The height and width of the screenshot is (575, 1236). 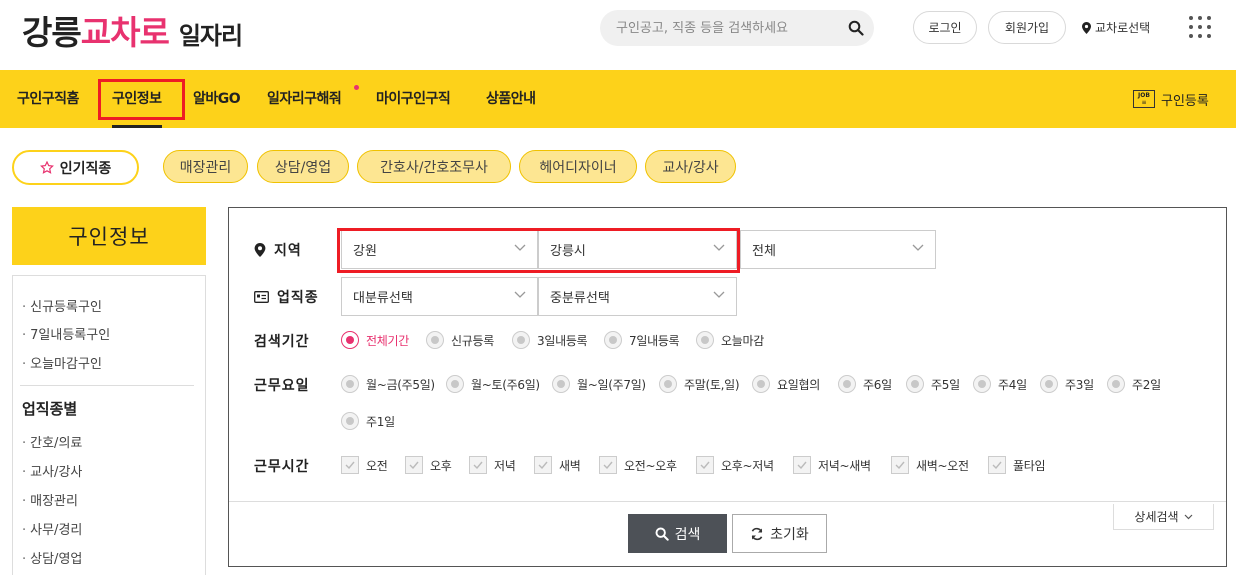 I want to click on worktime-filter-label: 근무시간, so click(x=282, y=467).